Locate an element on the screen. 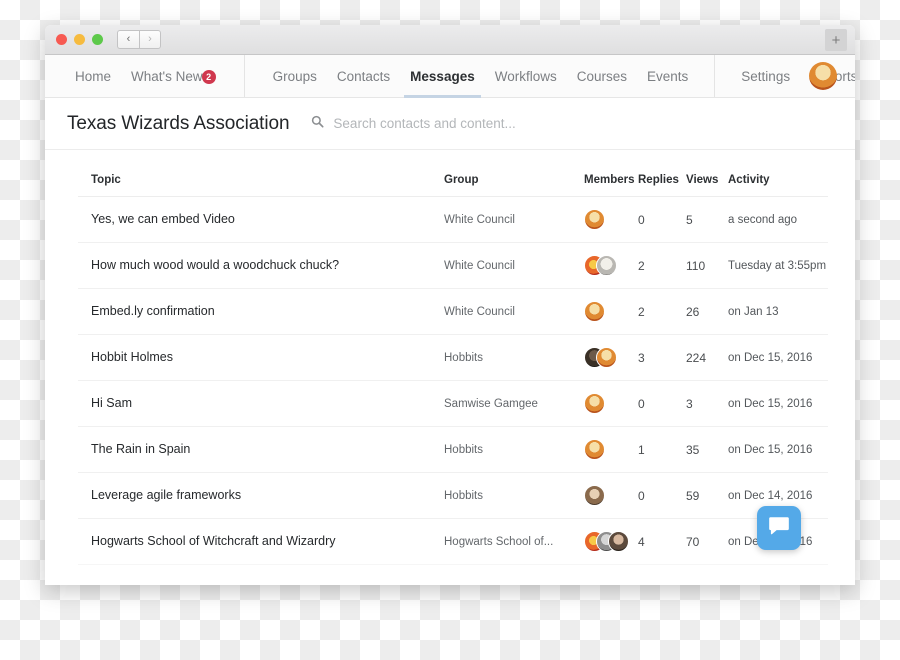 This screenshot has height=660, width=900. column-header-group: Group is located at coordinates (514, 173).